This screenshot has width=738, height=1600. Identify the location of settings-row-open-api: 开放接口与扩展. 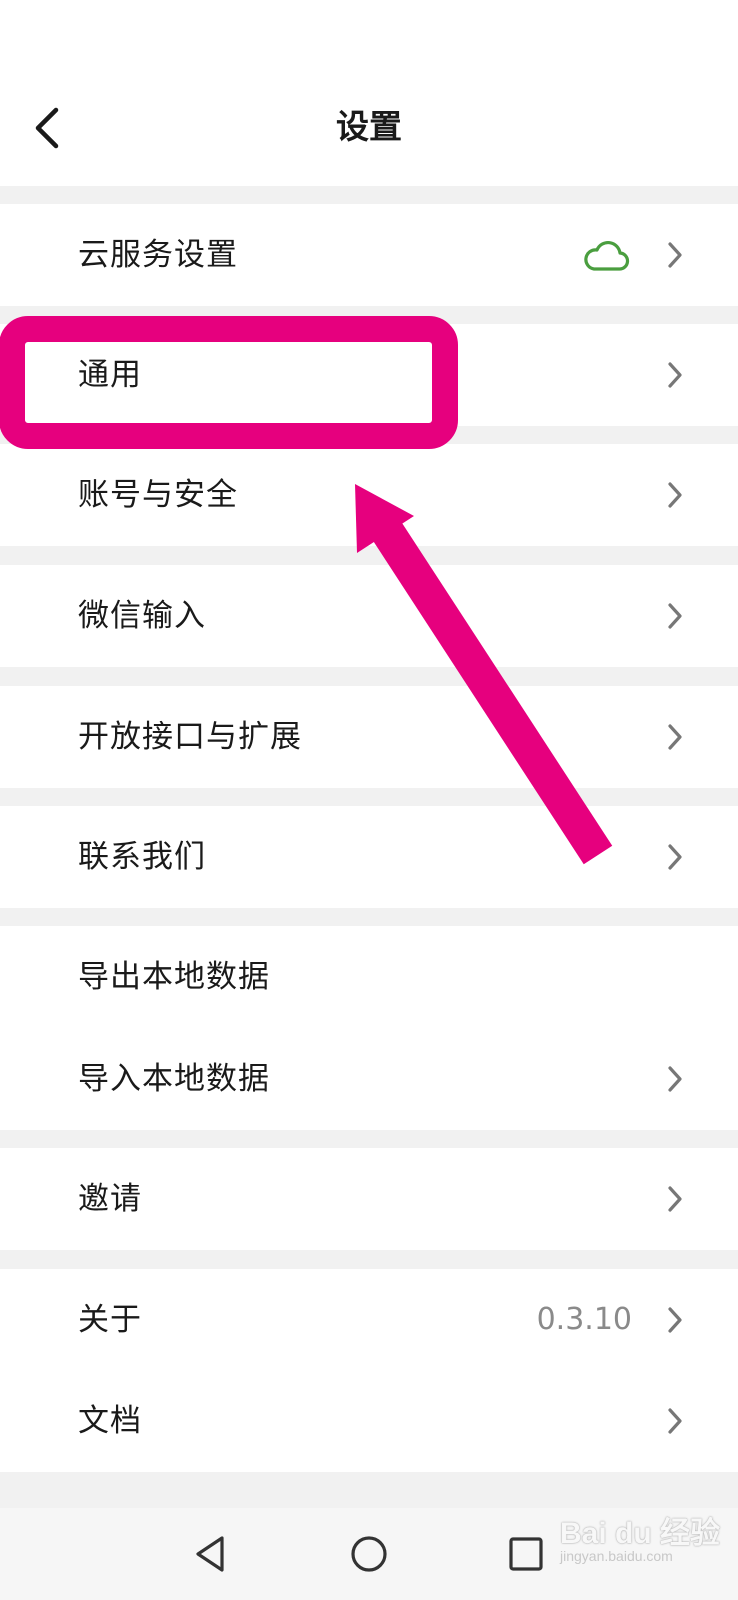
(369, 737).